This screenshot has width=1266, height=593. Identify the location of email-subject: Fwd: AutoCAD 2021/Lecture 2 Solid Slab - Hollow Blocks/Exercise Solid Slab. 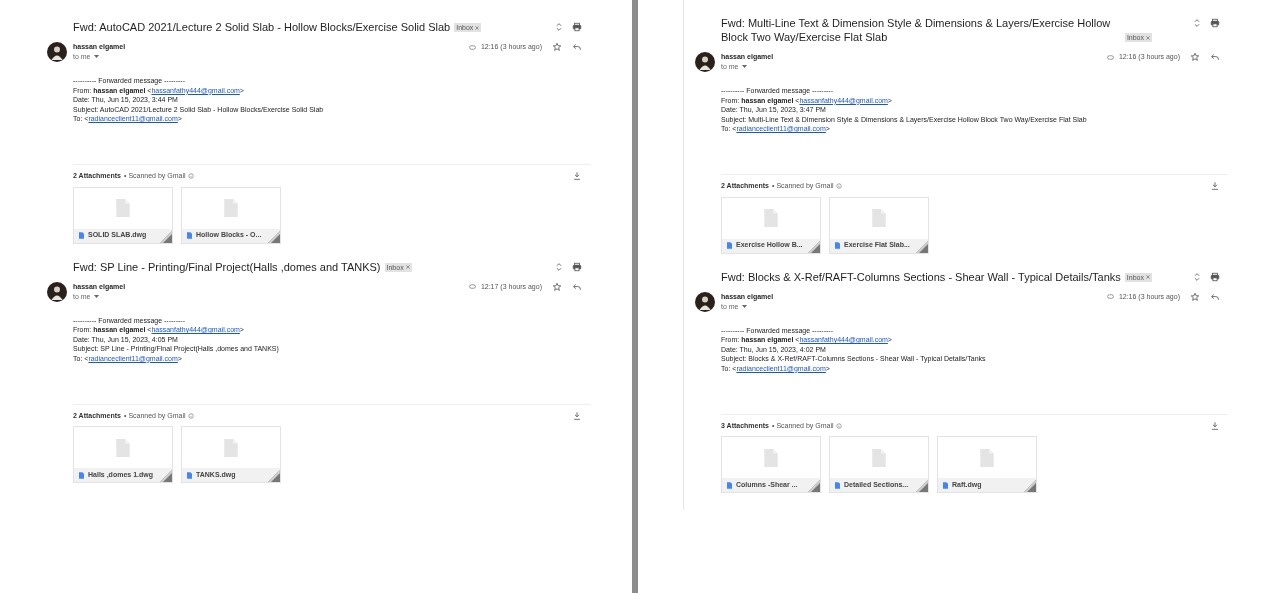
(262, 27).